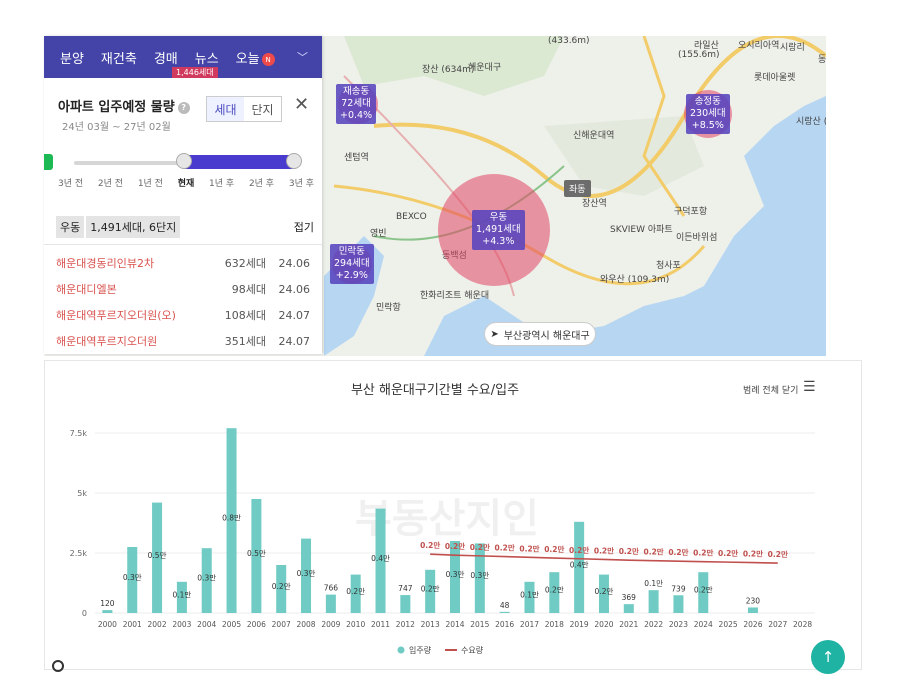  I want to click on x-tick-label: 2012, so click(405, 624).